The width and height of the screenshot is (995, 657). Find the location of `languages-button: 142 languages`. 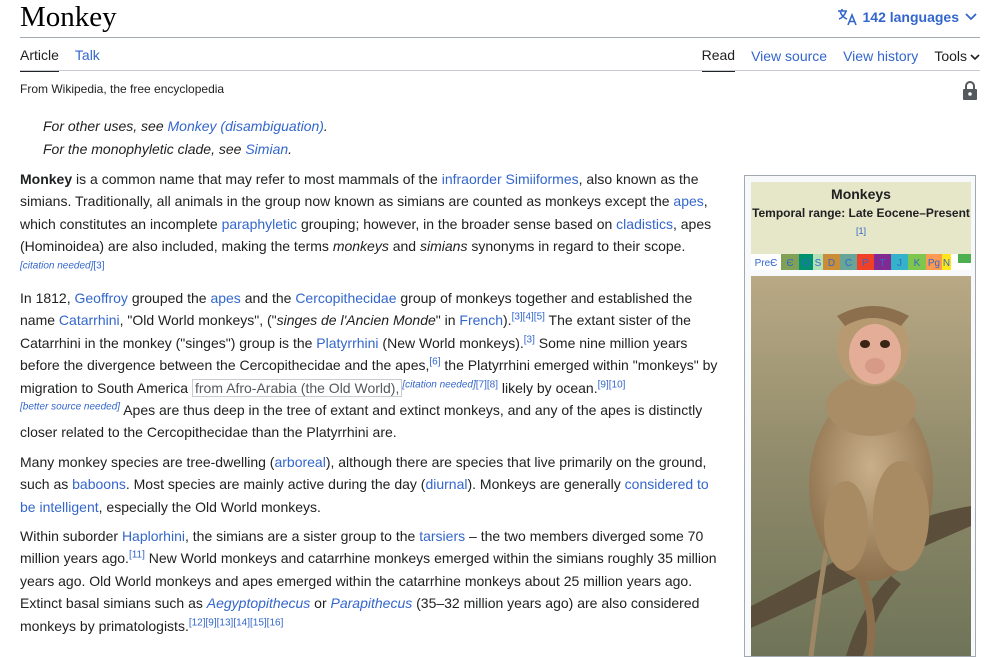

languages-button: 142 languages is located at coordinates (907, 17).